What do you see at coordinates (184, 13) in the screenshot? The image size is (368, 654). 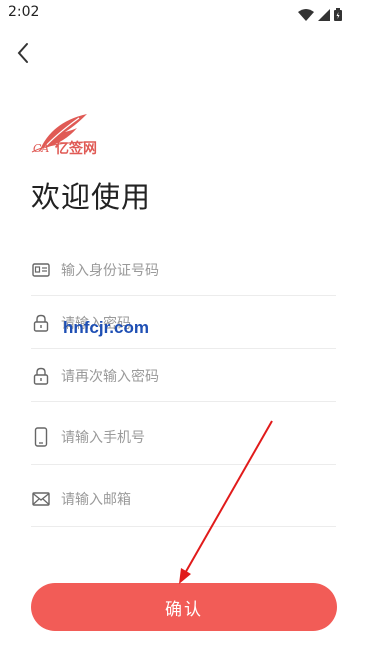 I see `status-bar: 2:02` at bounding box center [184, 13].